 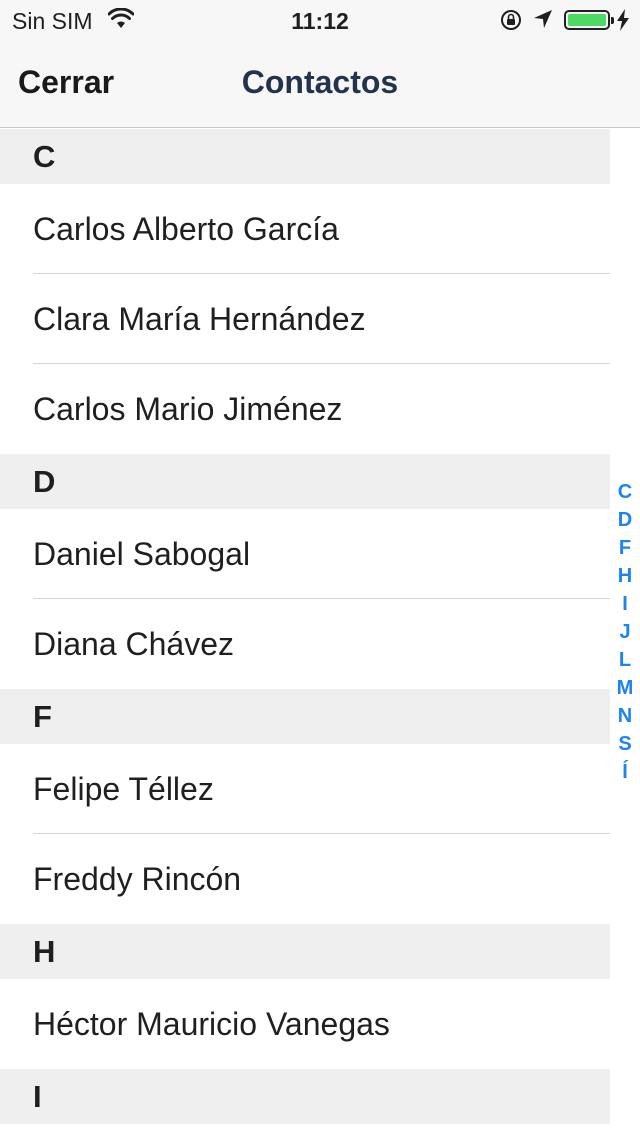 What do you see at coordinates (305, 716) in the screenshot?
I see `section-header: F` at bounding box center [305, 716].